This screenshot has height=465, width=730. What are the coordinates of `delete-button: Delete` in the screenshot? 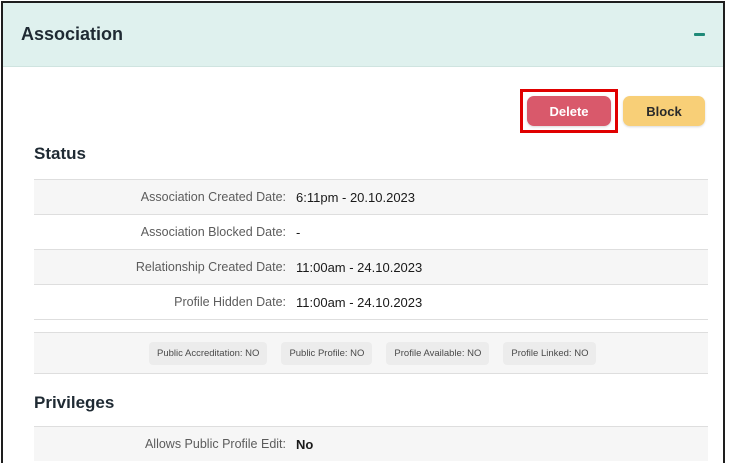 It's located at (569, 111).